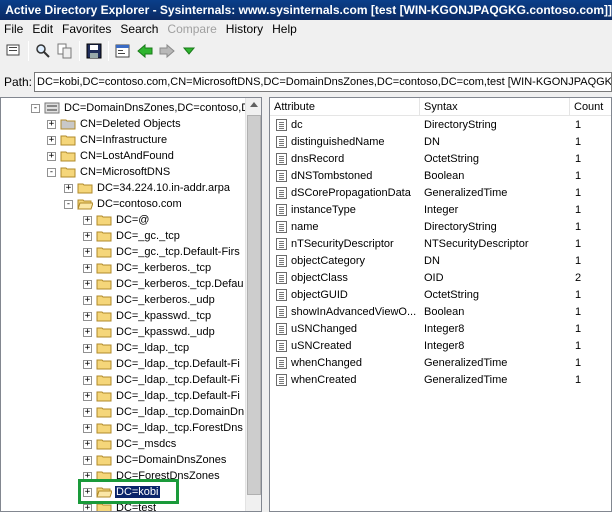 The height and width of the screenshot is (512, 612). I want to click on tree-item: - CN=MicrosoftDNS, so click(109, 172).